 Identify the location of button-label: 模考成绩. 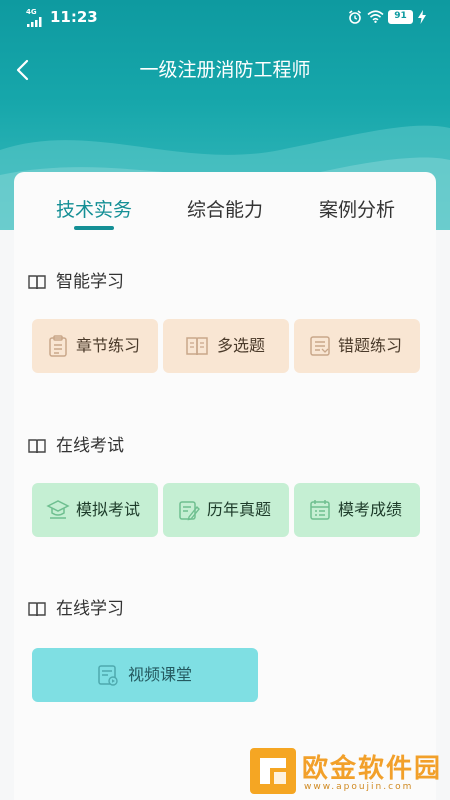
(370, 509).